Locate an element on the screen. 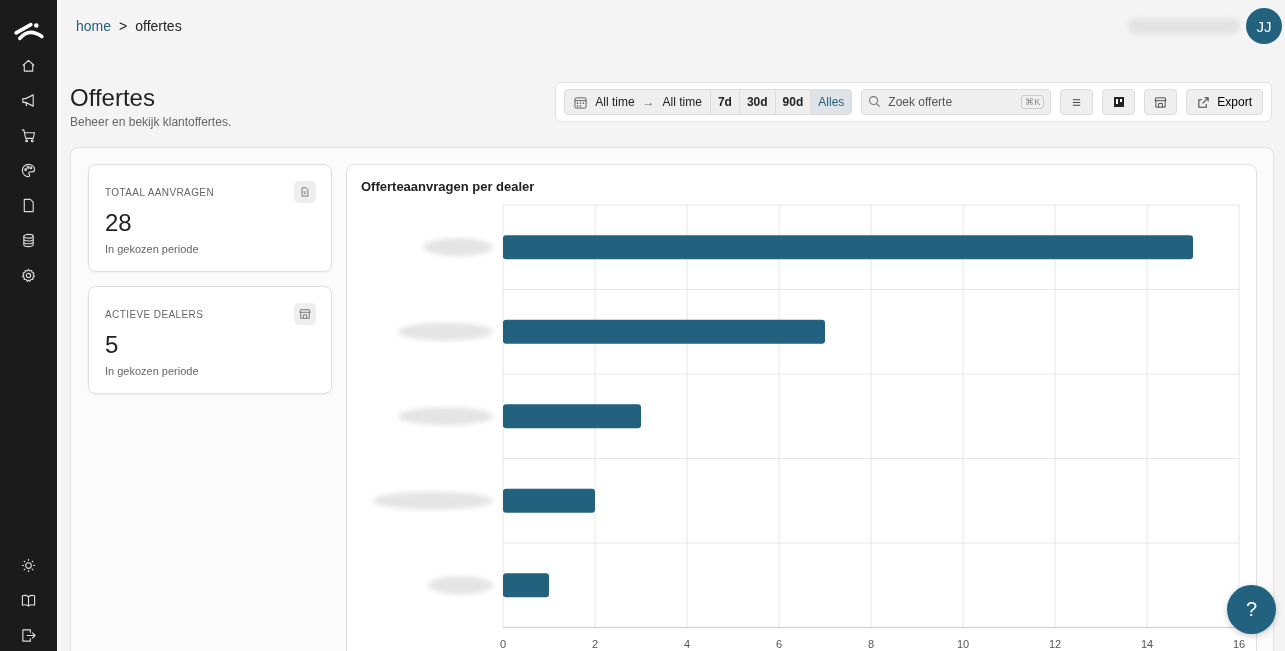 The width and height of the screenshot is (1285, 651). megaphone-icon is located at coordinates (28, 100).